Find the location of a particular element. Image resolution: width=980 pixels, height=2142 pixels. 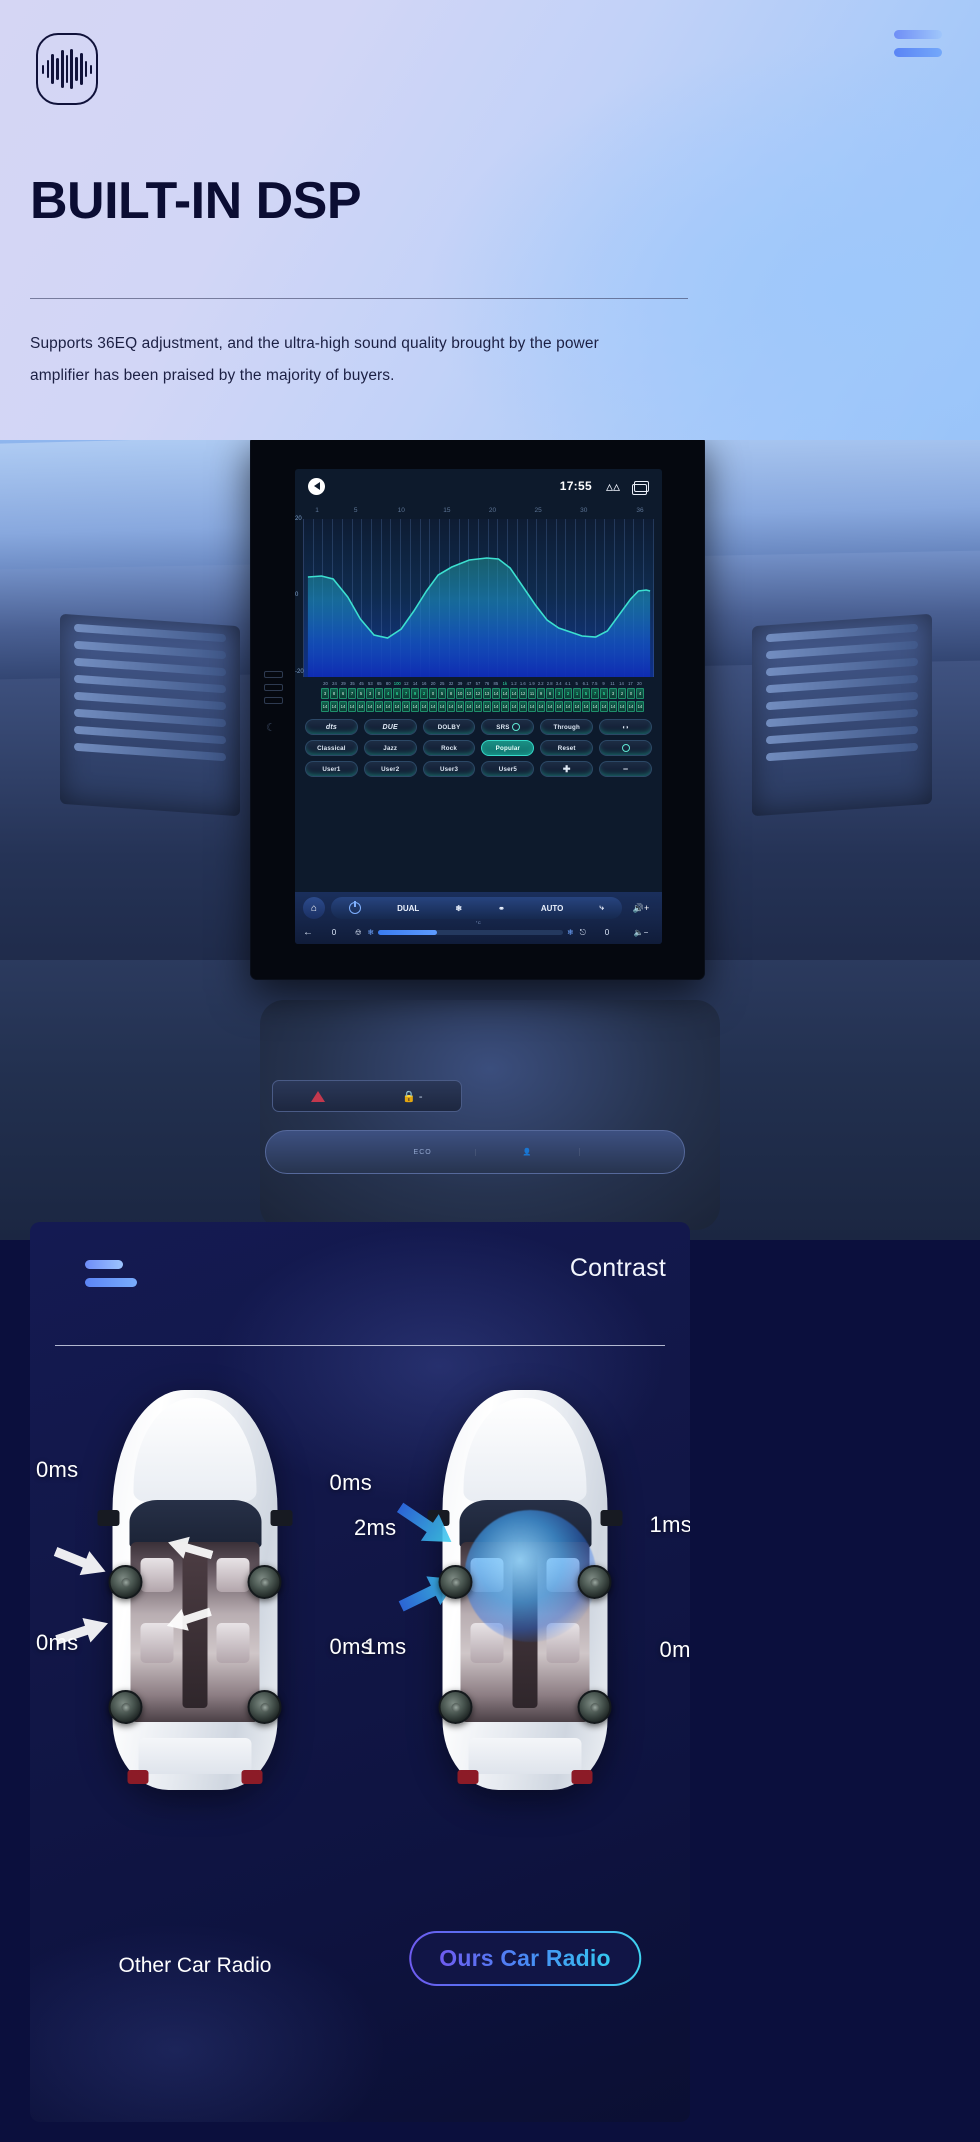

hazard-lock-buttons: 🔒 - is located at coordinates (367, 1096).